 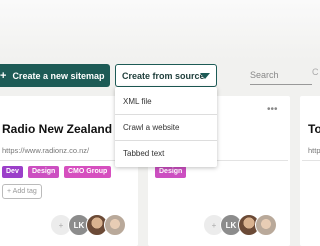 I want to click on source-dropdown-menu: XML file Crawl a website Tabbed text, so click(x=166, y=127).